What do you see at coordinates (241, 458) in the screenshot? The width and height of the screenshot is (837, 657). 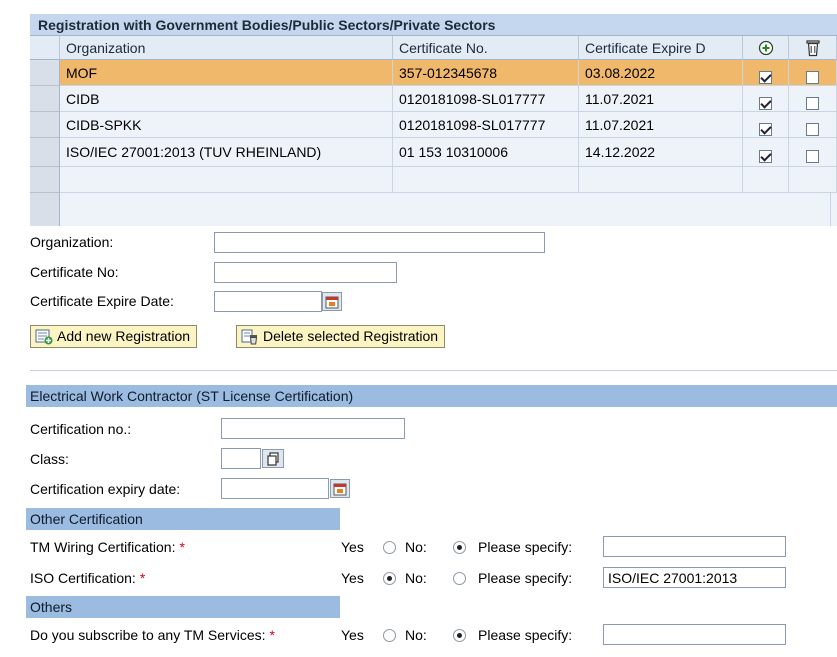 I see `class-input` at bounding box center [241, 458].